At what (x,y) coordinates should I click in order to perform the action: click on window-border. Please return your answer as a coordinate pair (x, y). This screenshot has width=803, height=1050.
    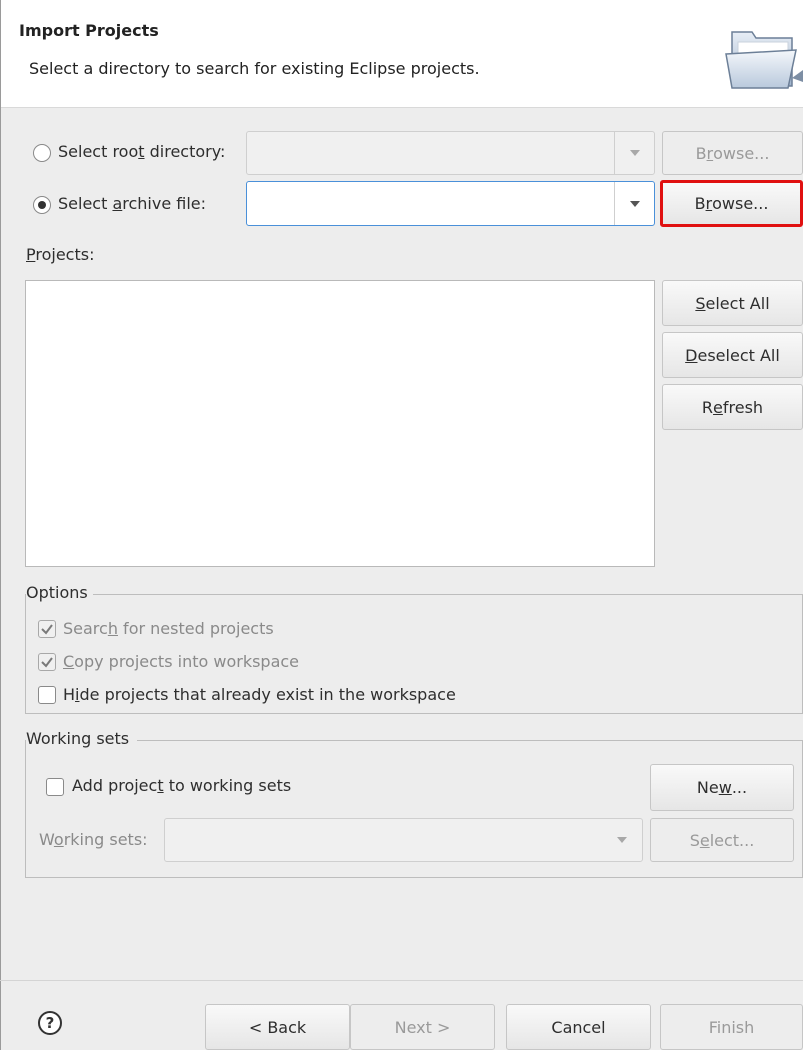
    Looking at the image, I should click on (0, 525).